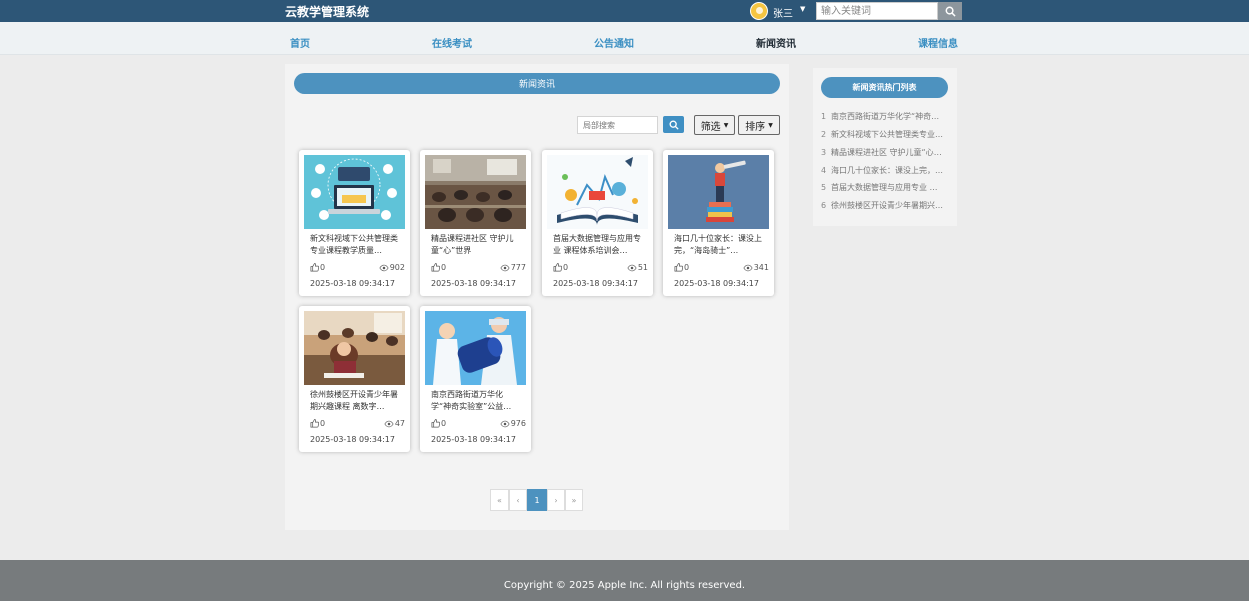 Image resolution: width=1249 pixels, height=601 pixels. What do you see at coordinates (477, 245) in the screenshot?
I see `news-card-title: 精品课程进社区 守护儿童“心”世界` at bounding box center [477, 245].